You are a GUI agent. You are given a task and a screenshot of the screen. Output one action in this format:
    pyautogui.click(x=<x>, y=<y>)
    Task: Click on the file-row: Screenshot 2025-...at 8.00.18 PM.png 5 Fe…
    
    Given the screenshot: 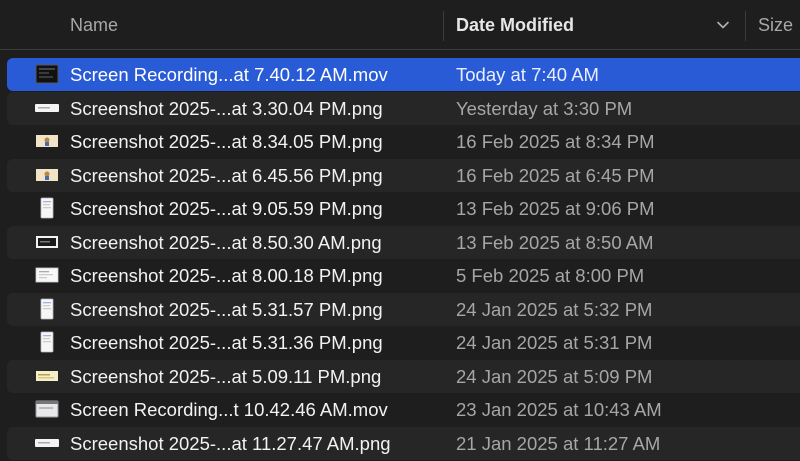 What is the action you would take?
    pyautogui.click(x=403, y=275)
    